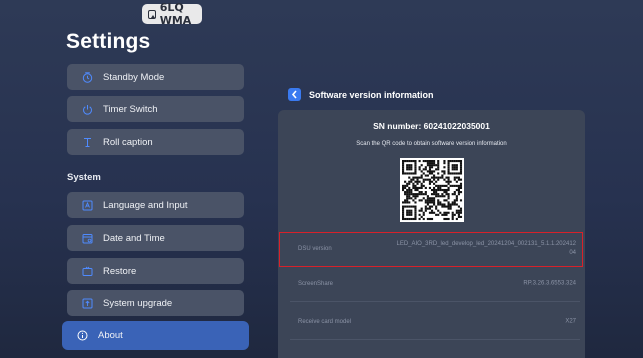 This screenshot has width=643, height=358. What do you see at coordinates (138, 303) in the screenshot?
I see `menu-item-label: System upgrade` at bounding box center [138, 303].